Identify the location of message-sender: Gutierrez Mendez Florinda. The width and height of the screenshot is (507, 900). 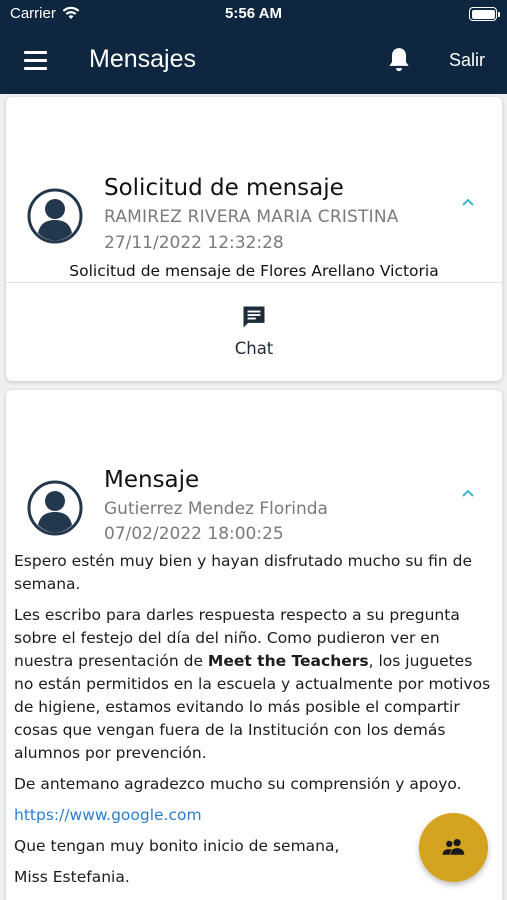
(216, 509).